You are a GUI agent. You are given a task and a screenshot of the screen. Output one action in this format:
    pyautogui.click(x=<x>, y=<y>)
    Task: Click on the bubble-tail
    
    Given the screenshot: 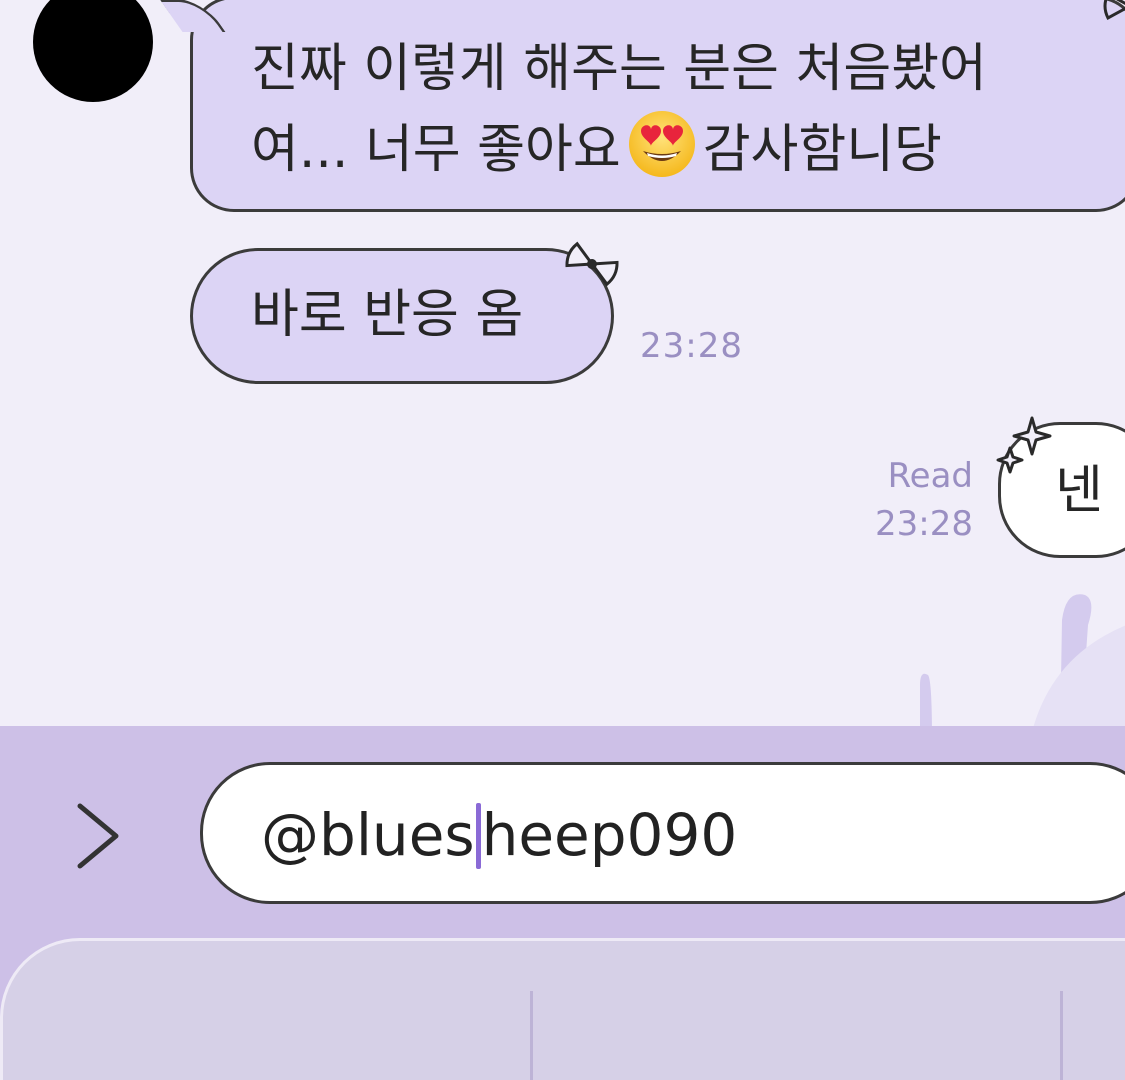 What is the action you would take?
    pyautogui.click(x=192, y=16)
    